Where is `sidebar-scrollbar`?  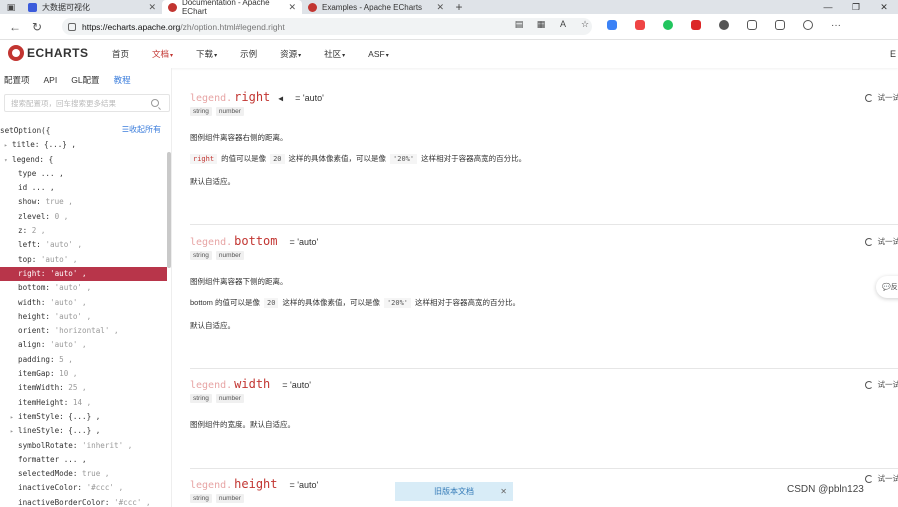
sidebar-scrollbar is located at coordinates (169, 210).